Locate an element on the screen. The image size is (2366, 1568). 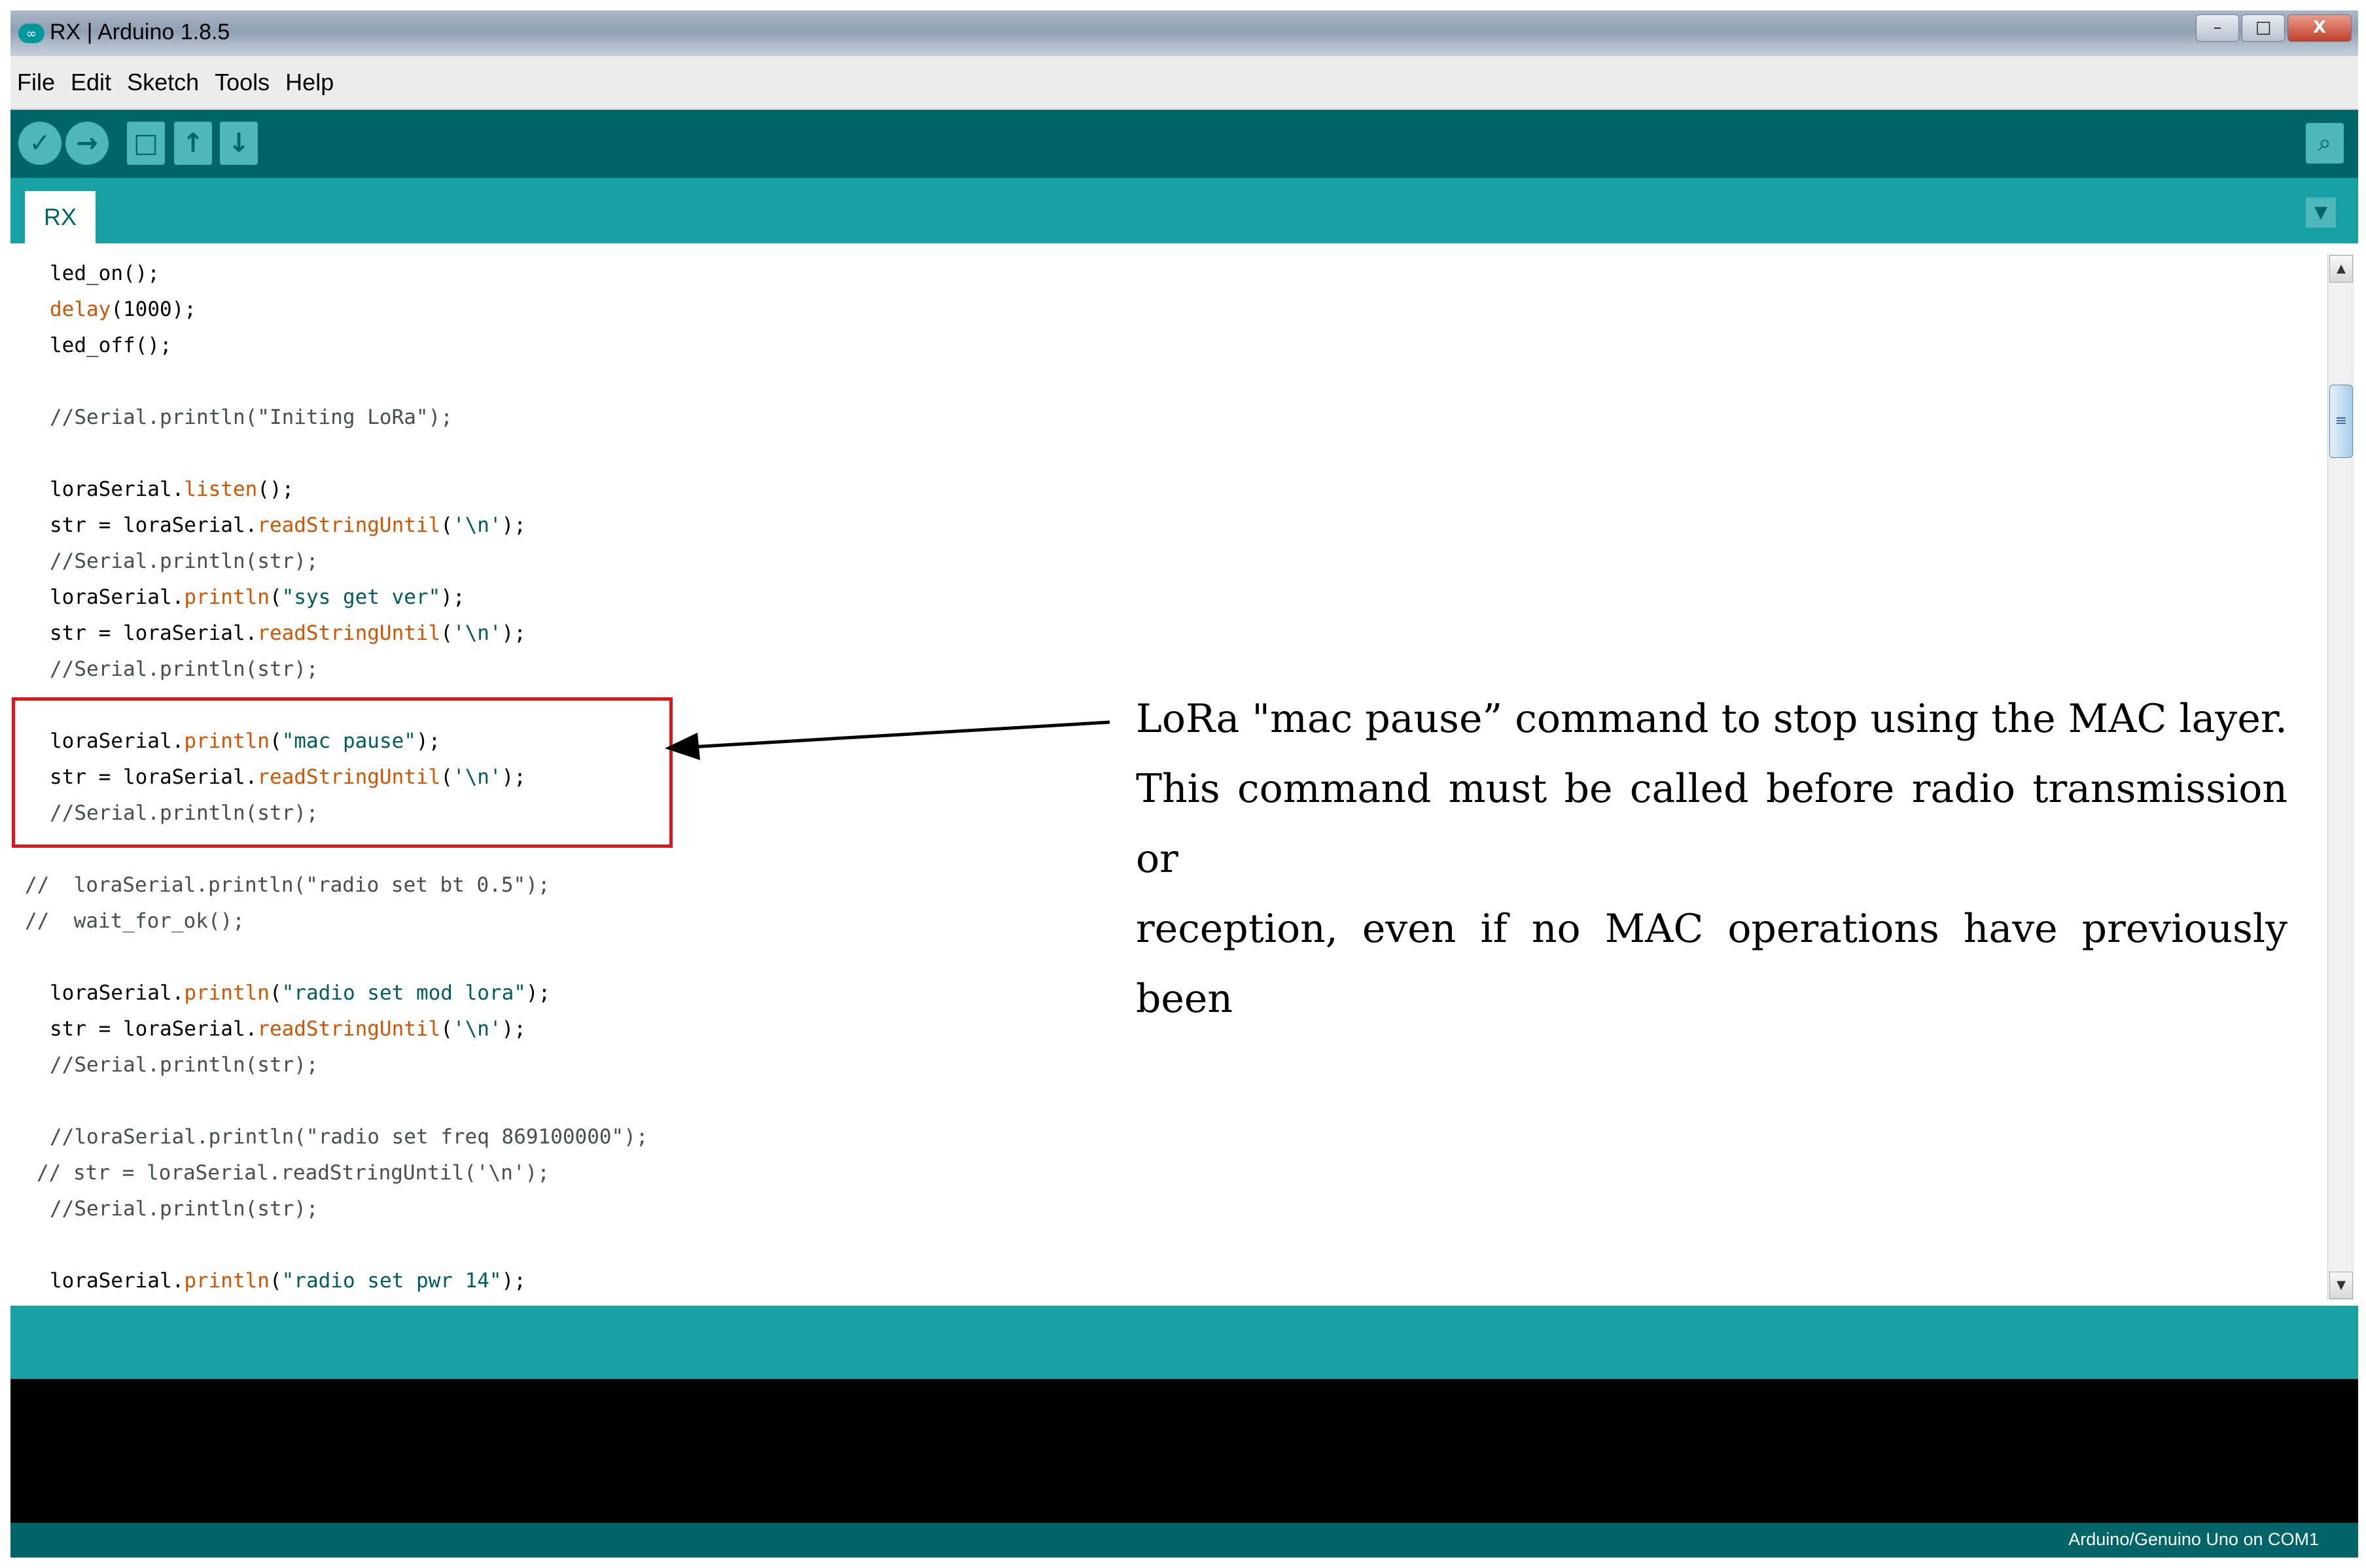
save-sketch-icon: ↓ is located at coordinates (239, 143).